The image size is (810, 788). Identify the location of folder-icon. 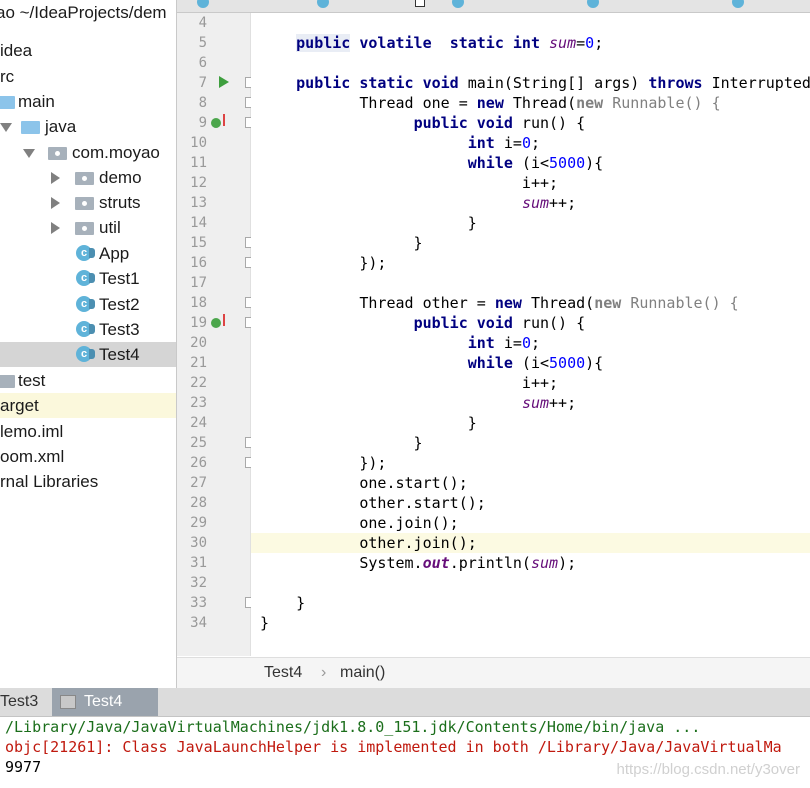
(7, 381).